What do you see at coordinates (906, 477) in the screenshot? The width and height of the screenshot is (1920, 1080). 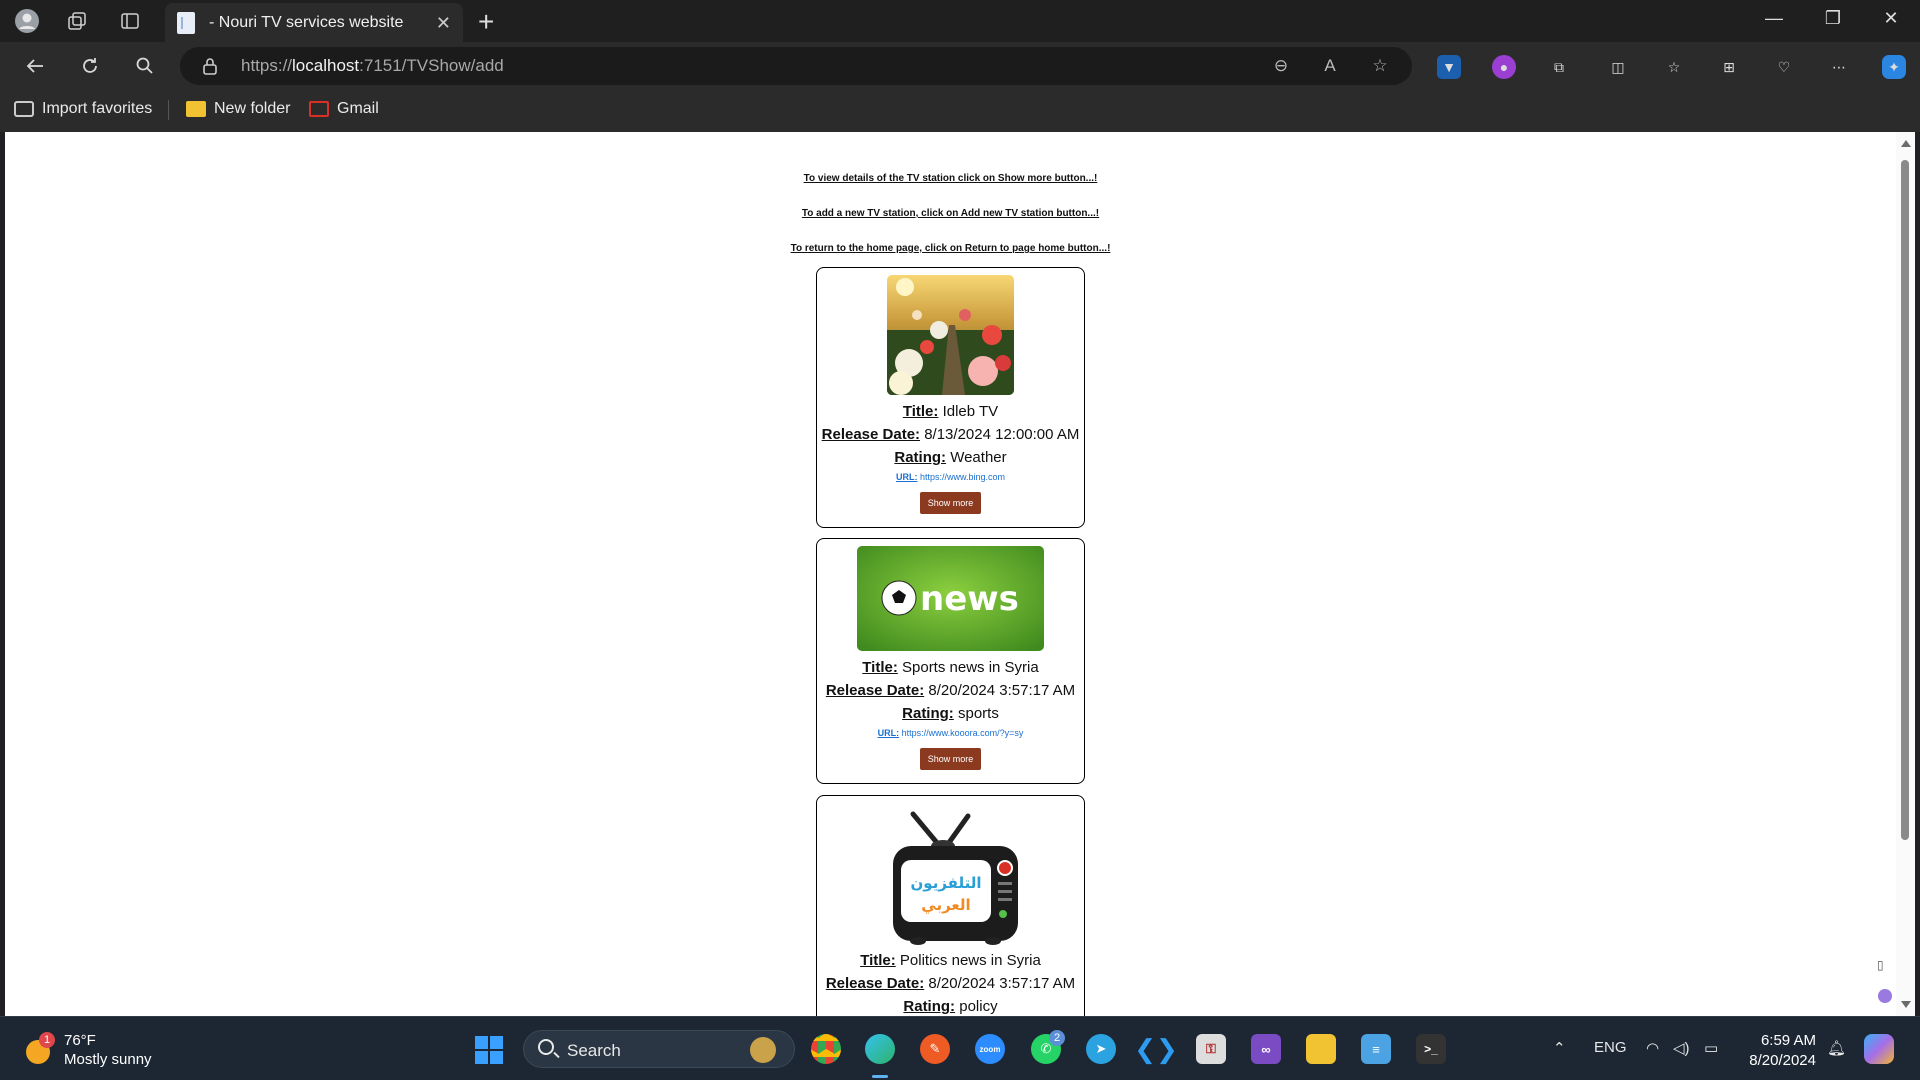 I see `url-label: URL:` at bounding box center [906, 477].